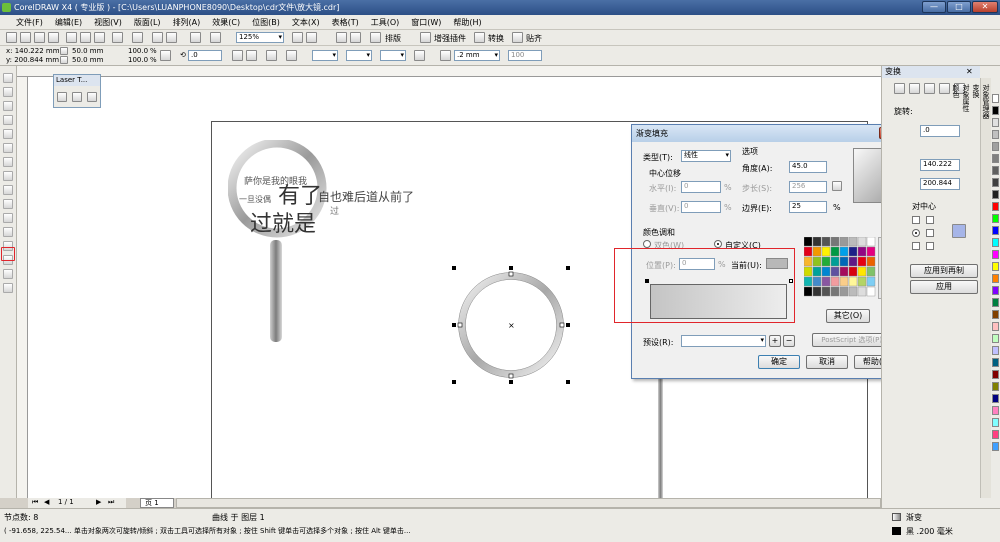 The width and height of the screenshot is (1000, 542). What do you see at coordinates (511, 325) in the screenshot?
I see `selected-ring-object: ×` at bounding box center [511, 325].